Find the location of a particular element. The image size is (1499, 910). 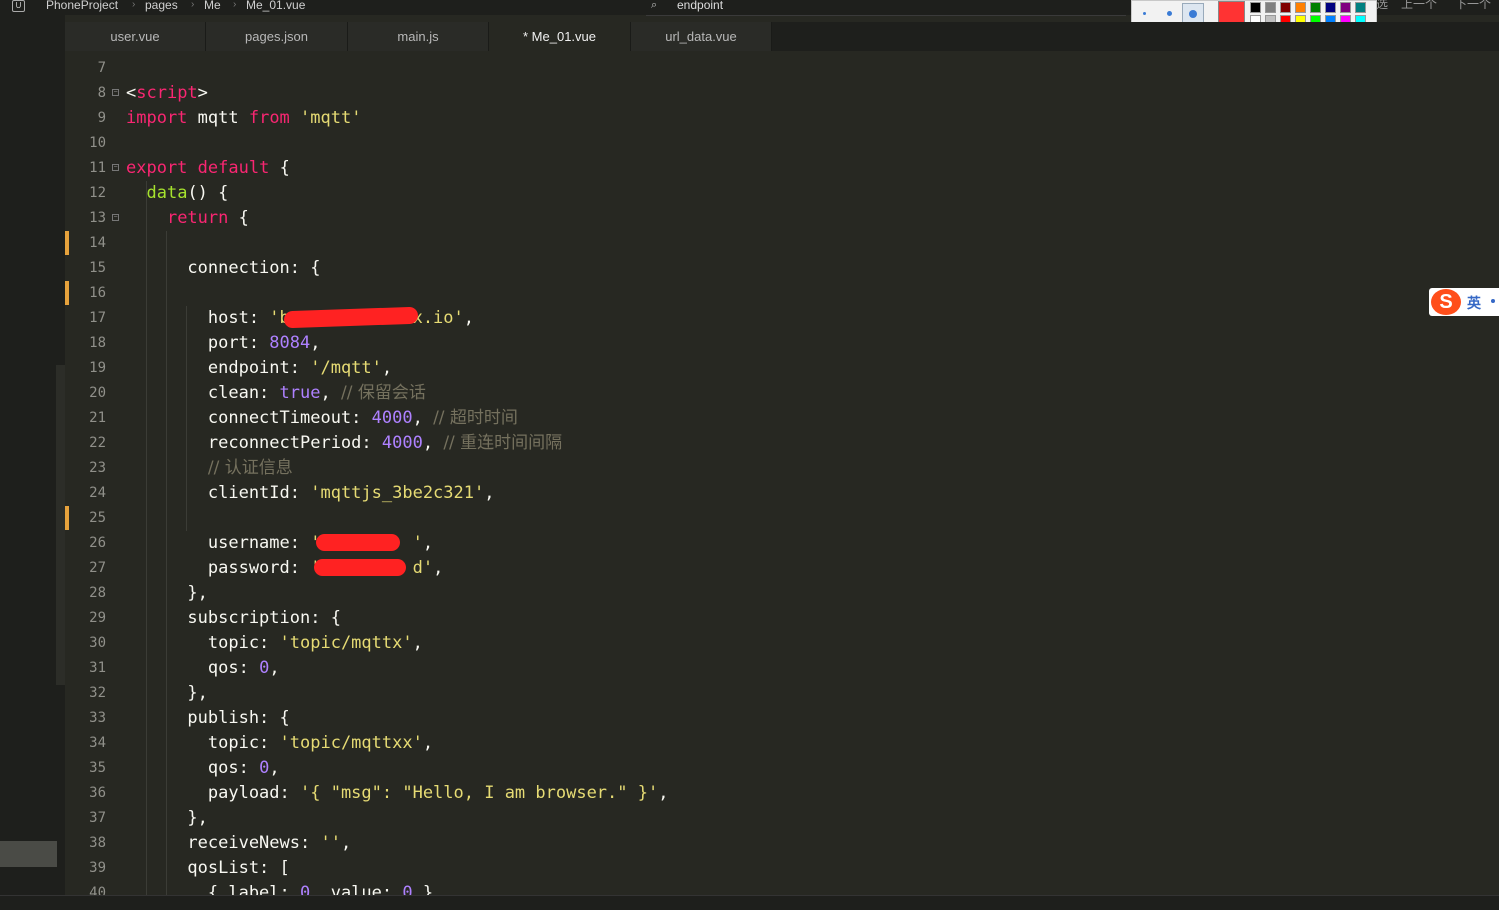

code-line: 13− return { is located at coordinates (782, 218).